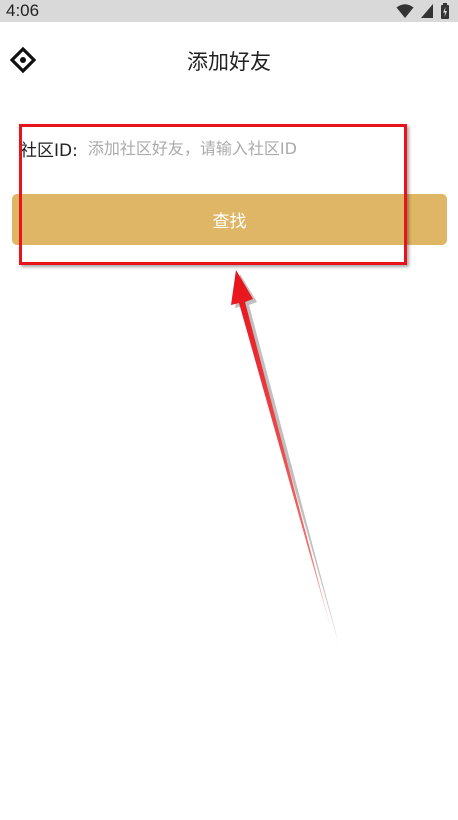 This screenshot has height=820, width=458. I want to click on highlight-box, so click(213, 194).